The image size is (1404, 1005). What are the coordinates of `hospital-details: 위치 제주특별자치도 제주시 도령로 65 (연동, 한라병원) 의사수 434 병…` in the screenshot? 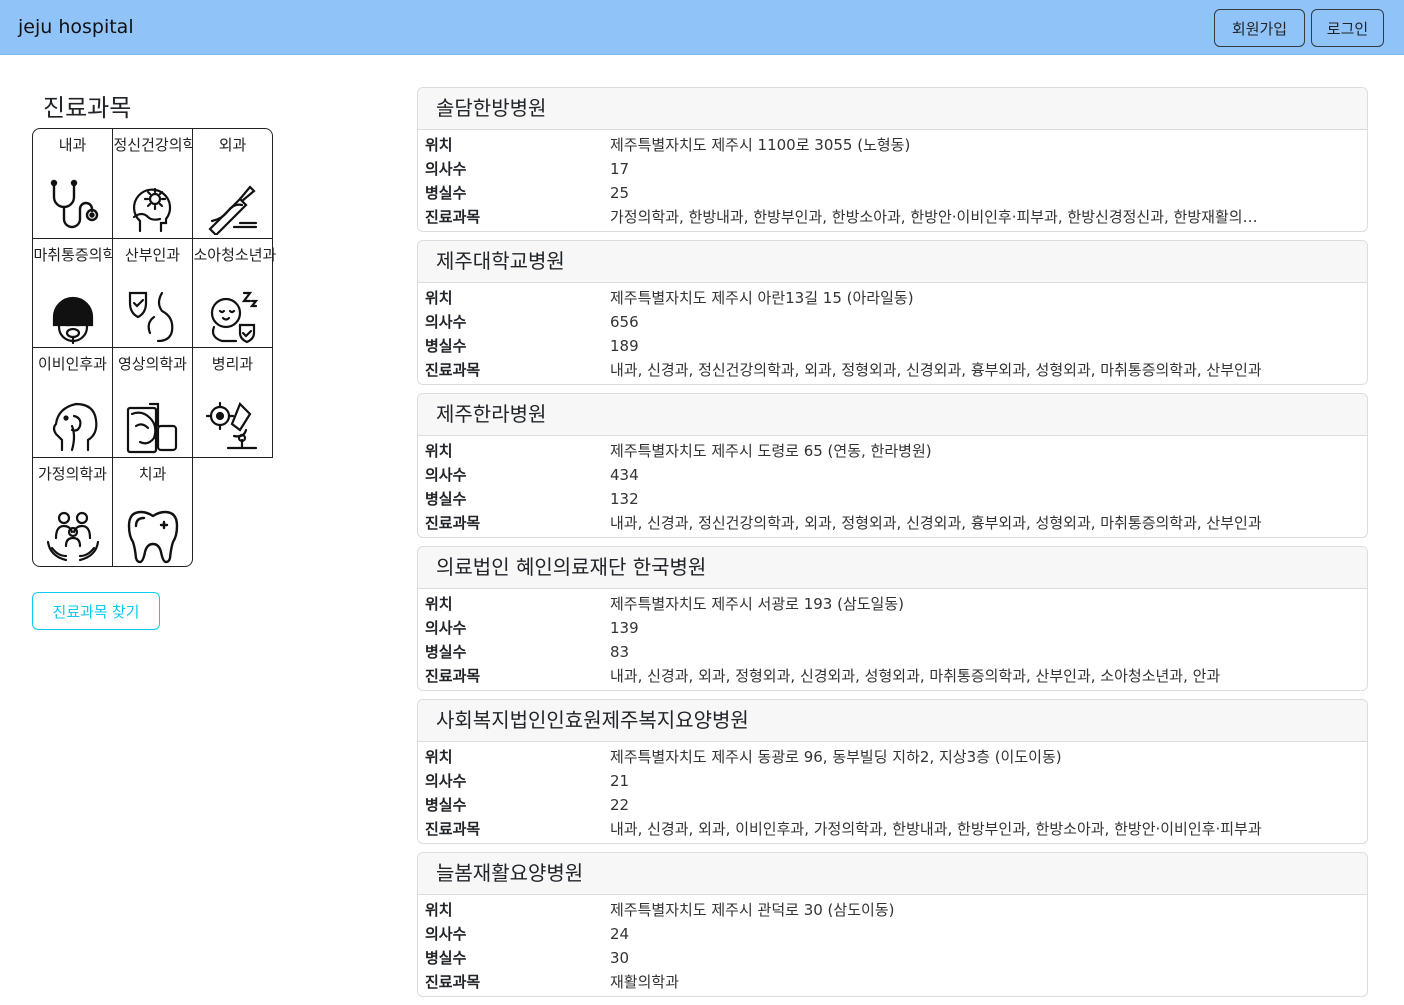 It's located at (892, 485).